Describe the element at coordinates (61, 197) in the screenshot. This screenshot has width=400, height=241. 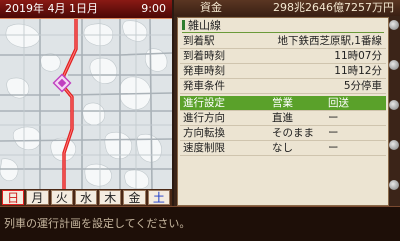
I see `weekday-tue: 火` at that location.